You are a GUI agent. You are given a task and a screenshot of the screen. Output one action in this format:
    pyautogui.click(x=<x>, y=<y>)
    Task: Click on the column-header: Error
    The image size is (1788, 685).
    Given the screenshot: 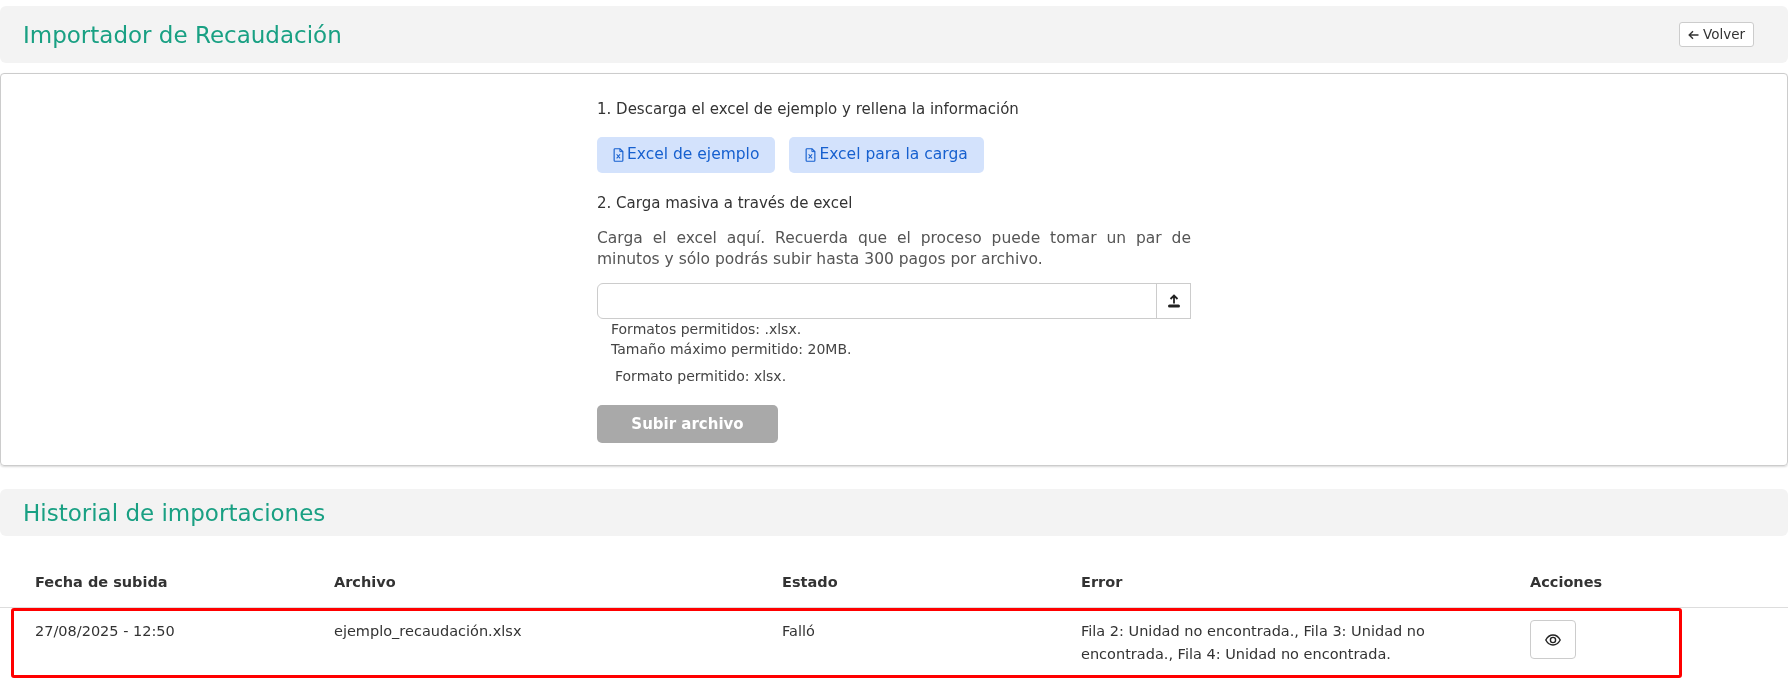 What is the action you would take?
    pyautogui.click(x=1102, y=582)
    